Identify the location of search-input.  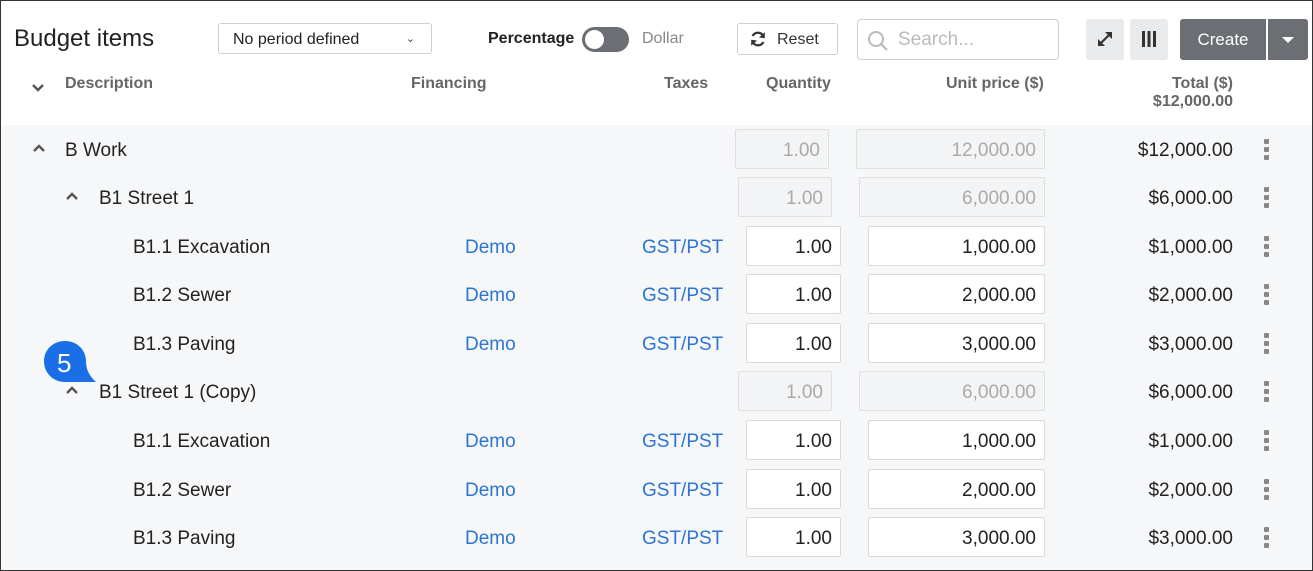
(973, 40).